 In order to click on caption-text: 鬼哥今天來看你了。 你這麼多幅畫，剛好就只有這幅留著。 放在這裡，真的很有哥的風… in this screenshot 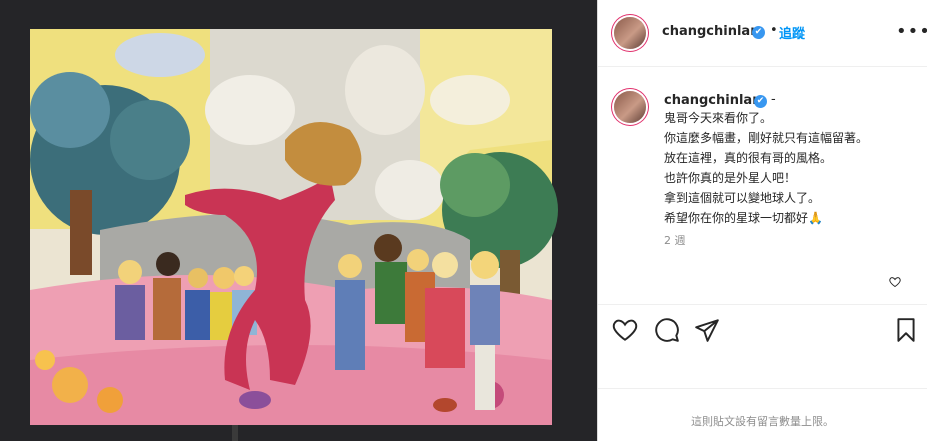, I will do `click(786, 168)`.